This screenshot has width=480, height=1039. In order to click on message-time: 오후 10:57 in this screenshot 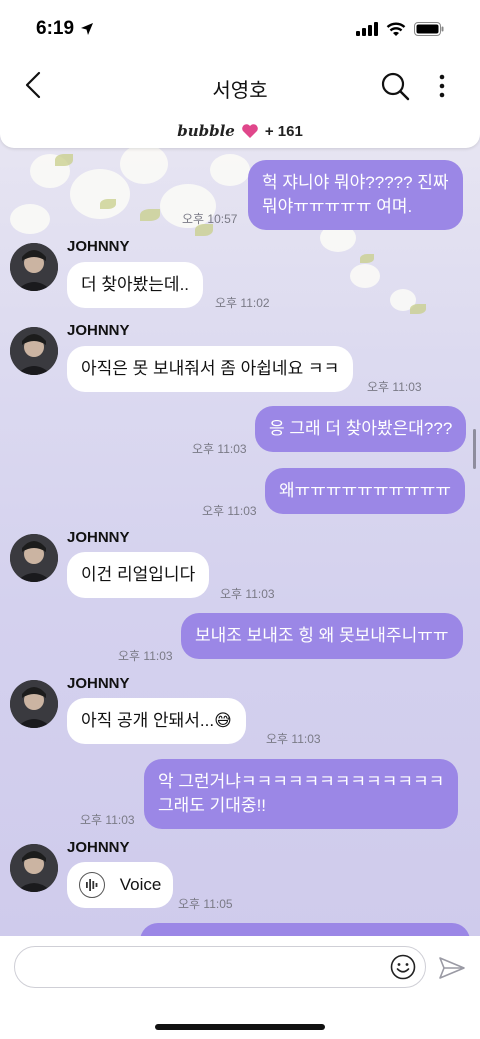, I will do `click(210, 219)`.